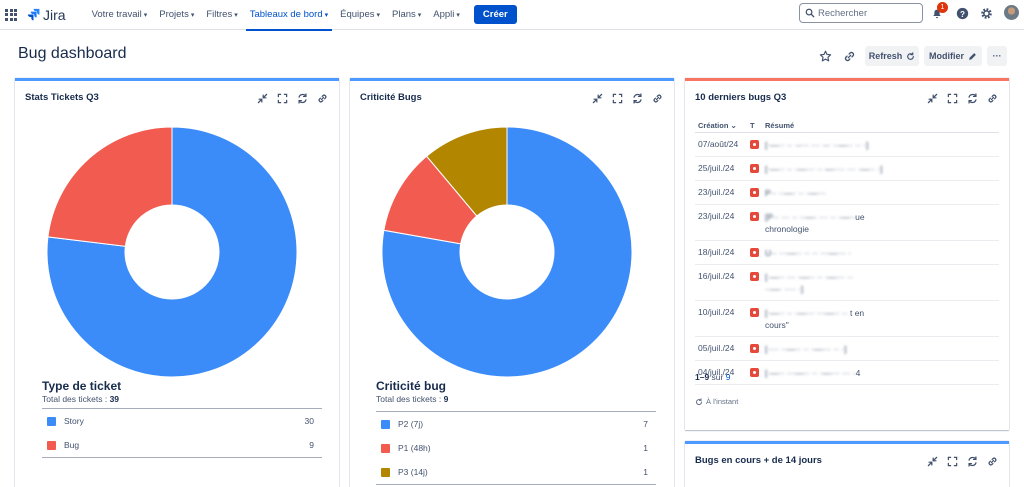 Image resolution: width=1024 pixels, height=487 pixels. Describe the element at coordinates (309, 421) in the screenshot. I see `legend-count: 30` at that location.